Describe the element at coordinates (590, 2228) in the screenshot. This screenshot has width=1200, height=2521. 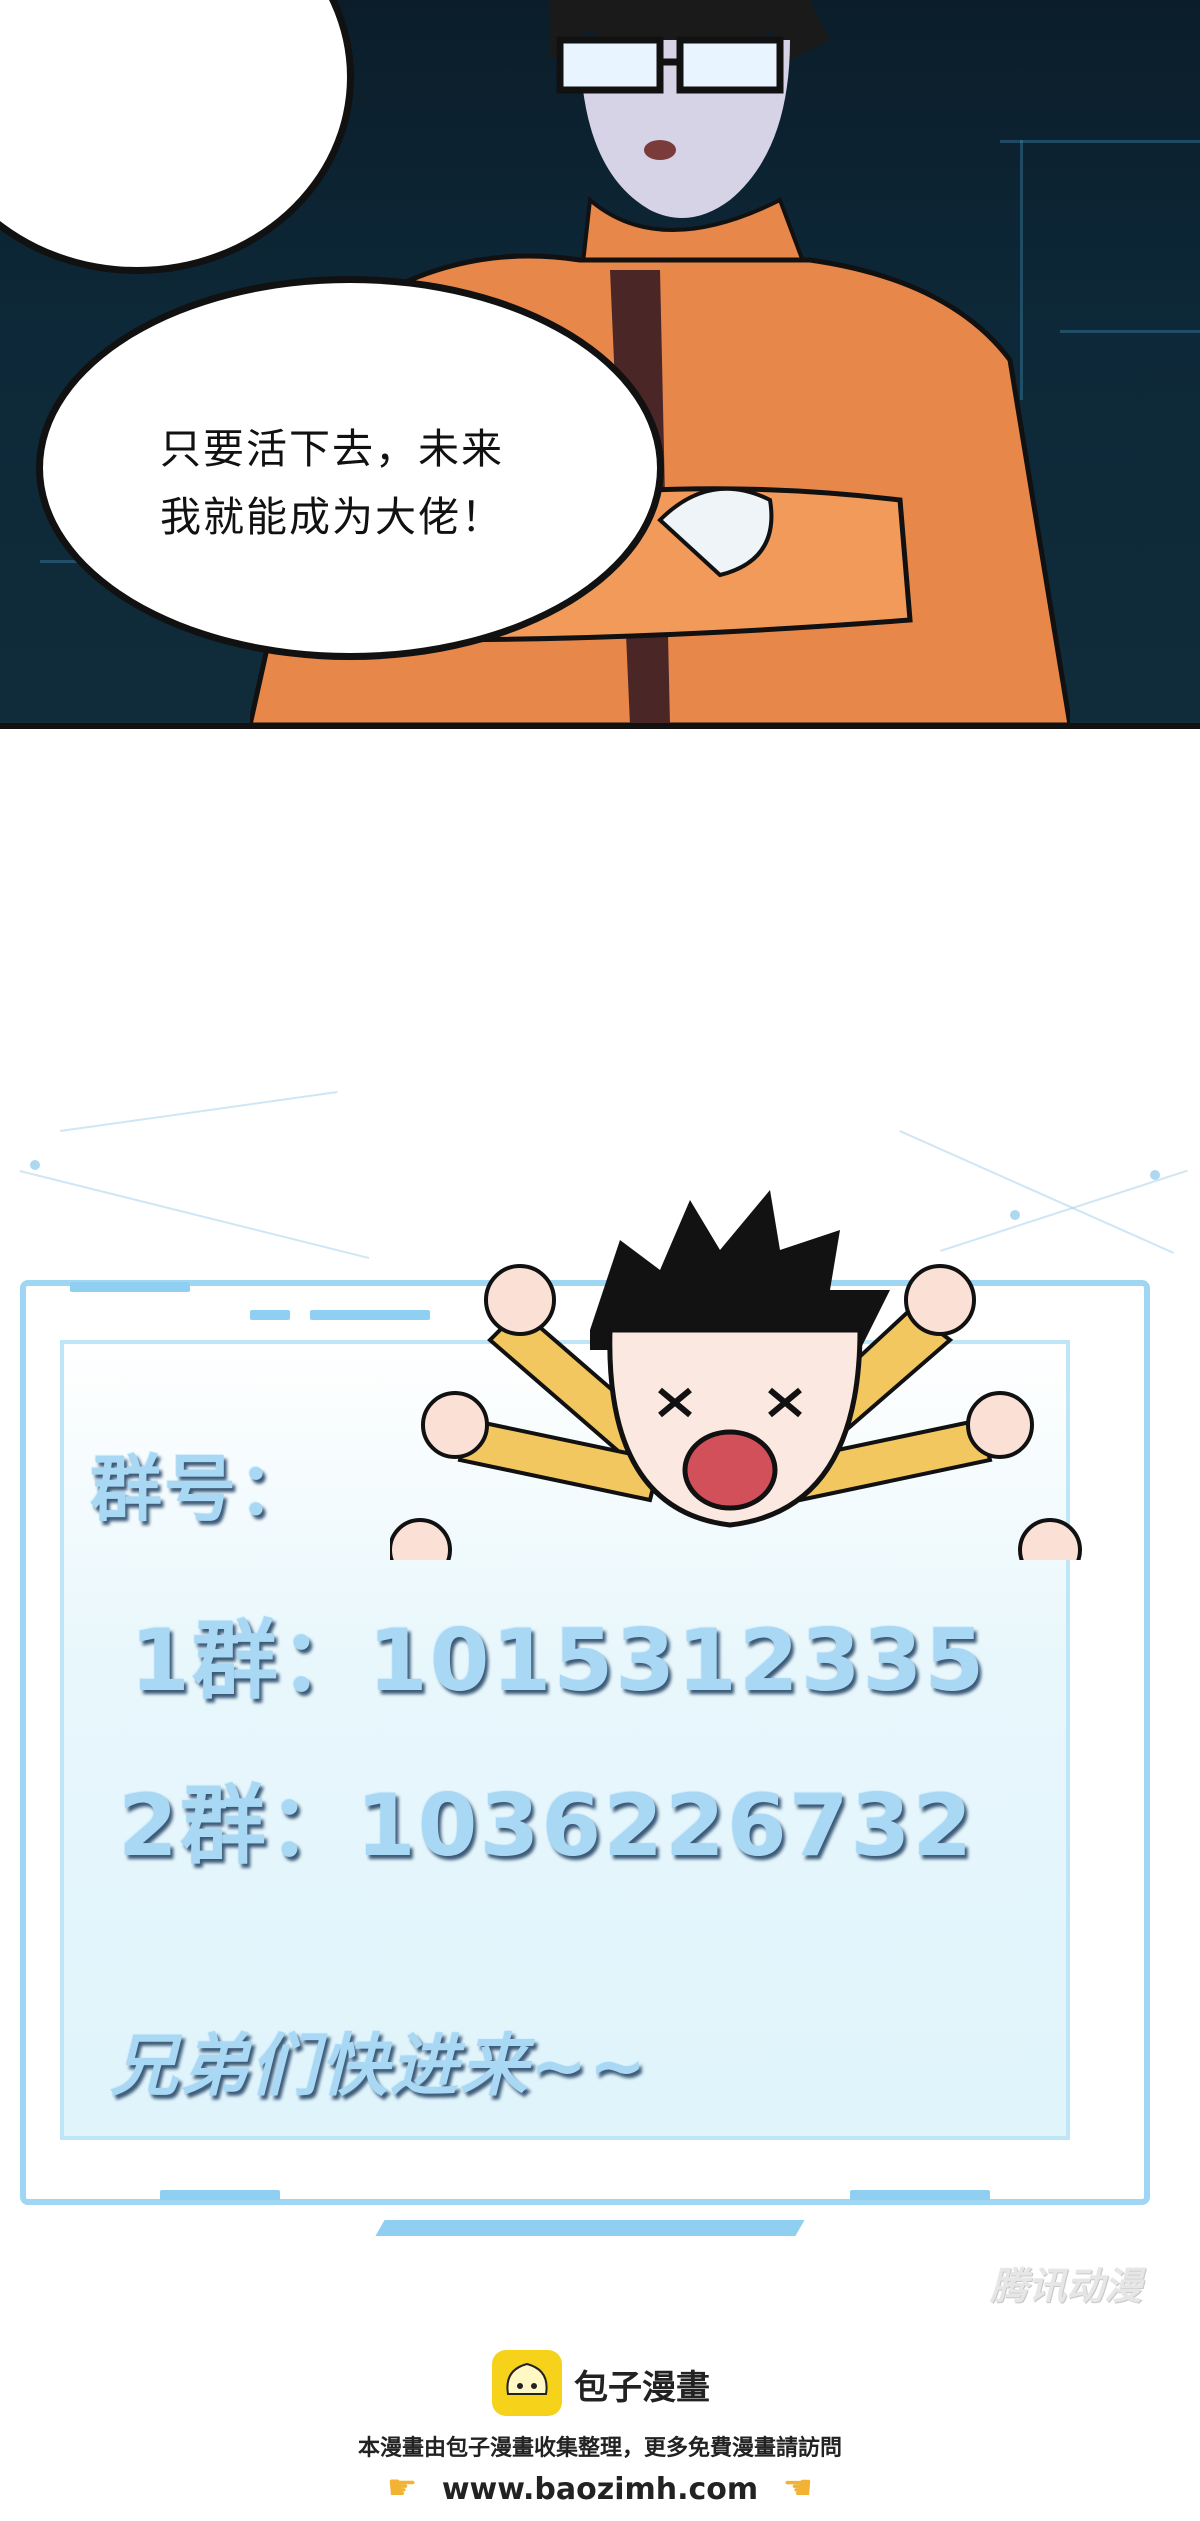
I see `frame-bottom-bar` at that location.